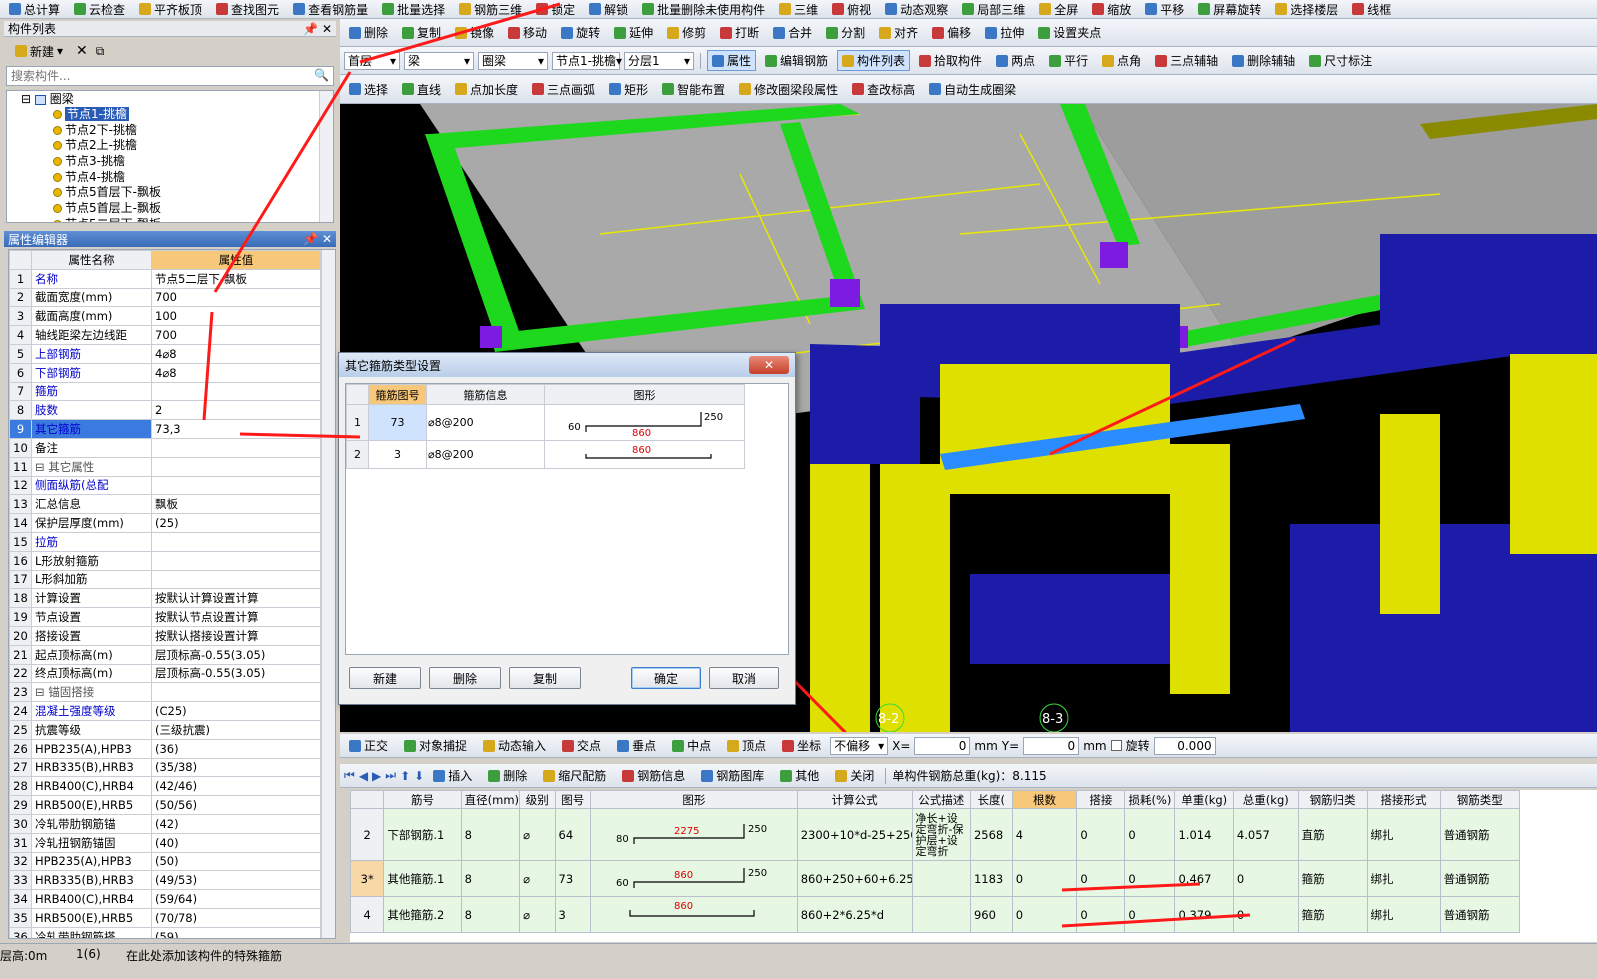  Describe the element at coordinates (1263, 60) in the screenshot. I see `view-button: 删除辅轴` at that location.